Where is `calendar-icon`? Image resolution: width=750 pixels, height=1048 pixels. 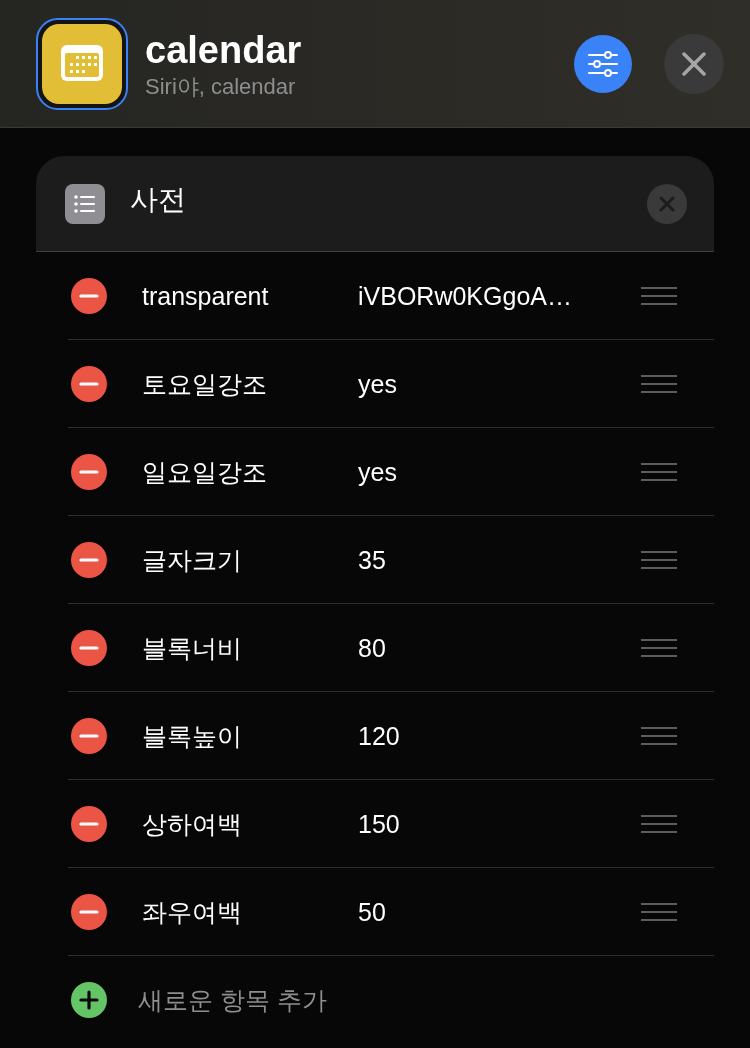 calendar-icon is located at coordinates (82, 63).